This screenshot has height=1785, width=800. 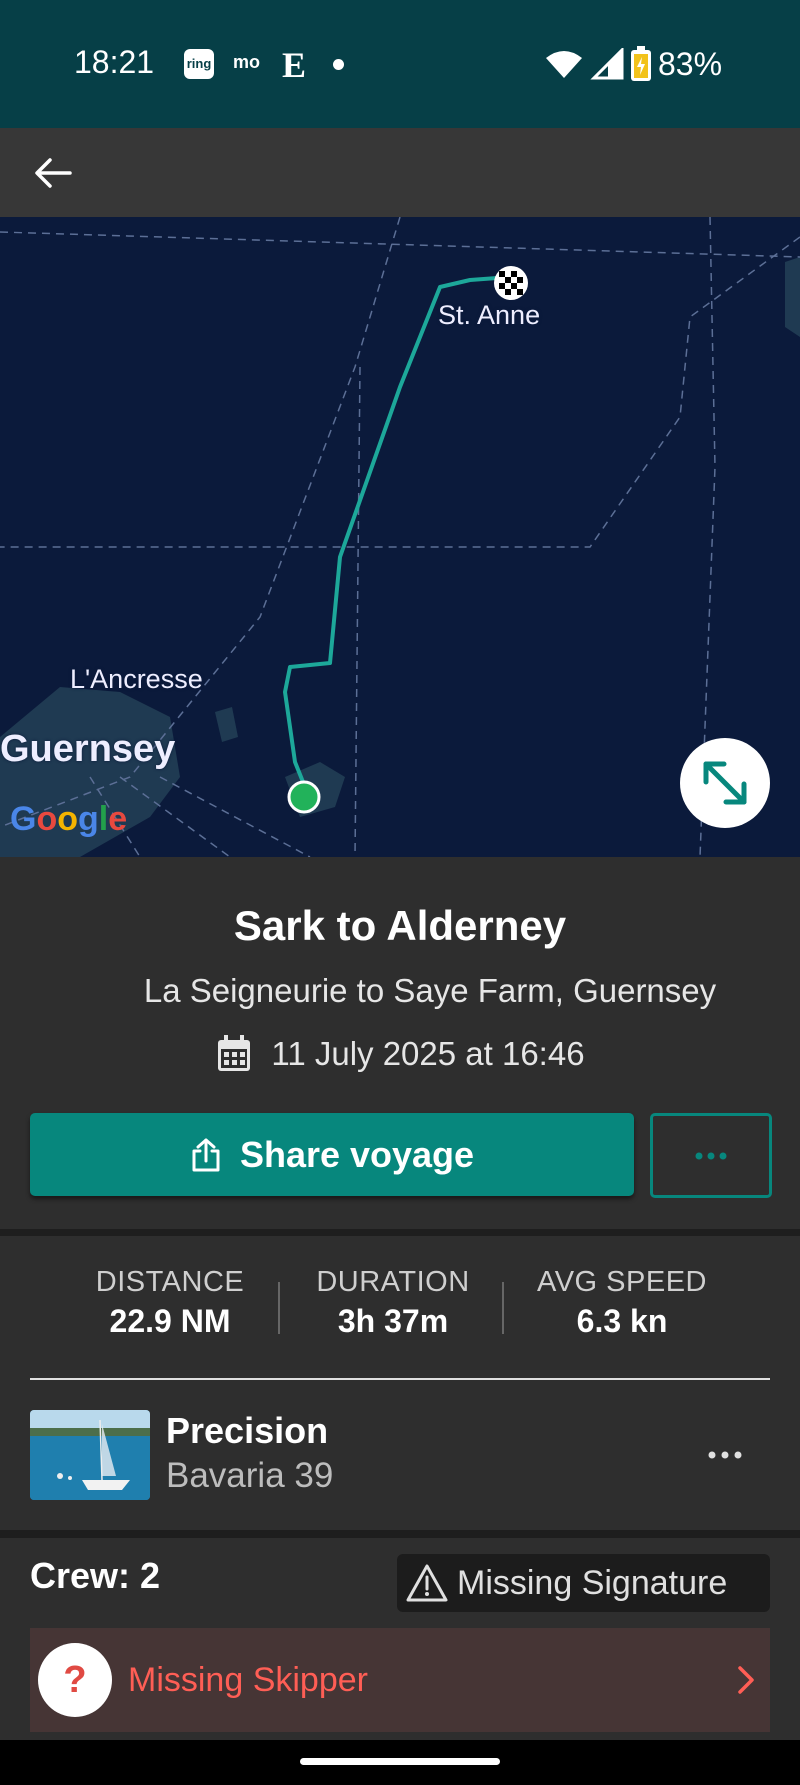 What do you see at coordinates (622, 1321) in the screenshot?
I see `stat-avg-speed-value: 6.3 kn` at bounding box center [622, 1321].